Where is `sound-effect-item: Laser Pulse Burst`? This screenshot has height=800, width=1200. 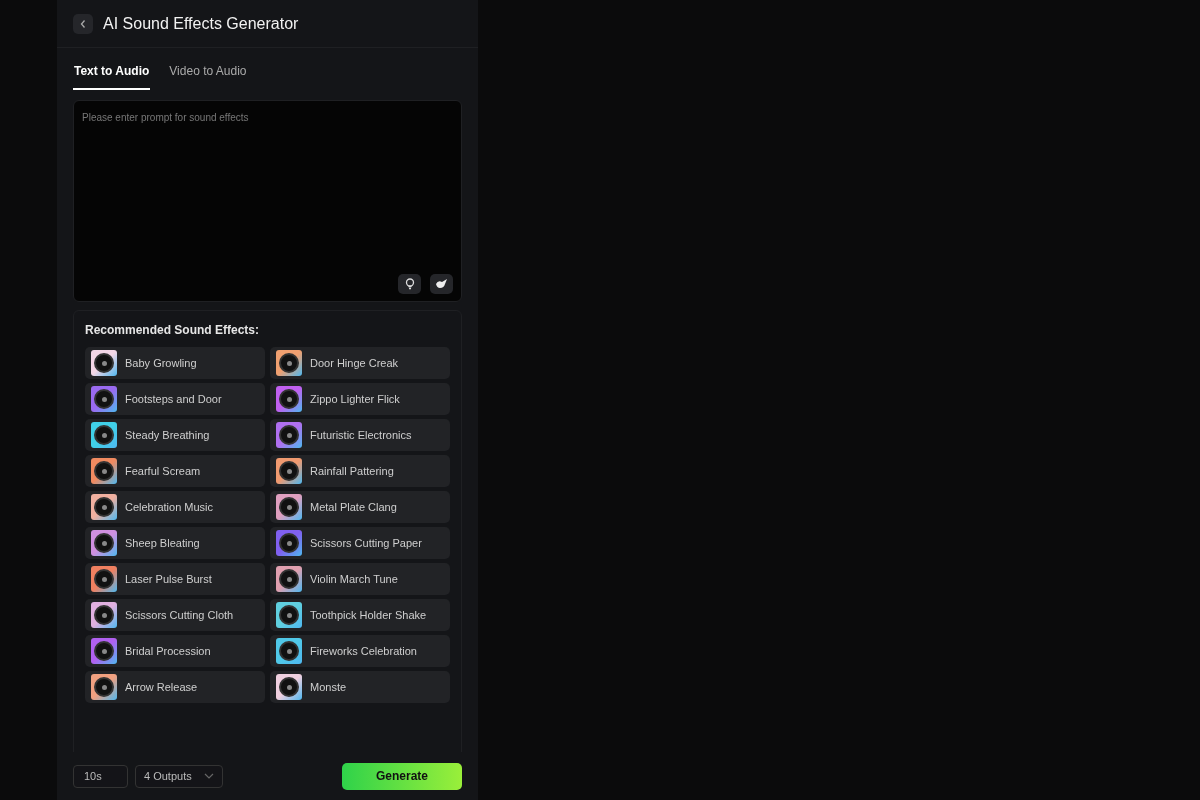
sound-effect-item: Laser Pulse Burst is located at coordinates (175, 579).